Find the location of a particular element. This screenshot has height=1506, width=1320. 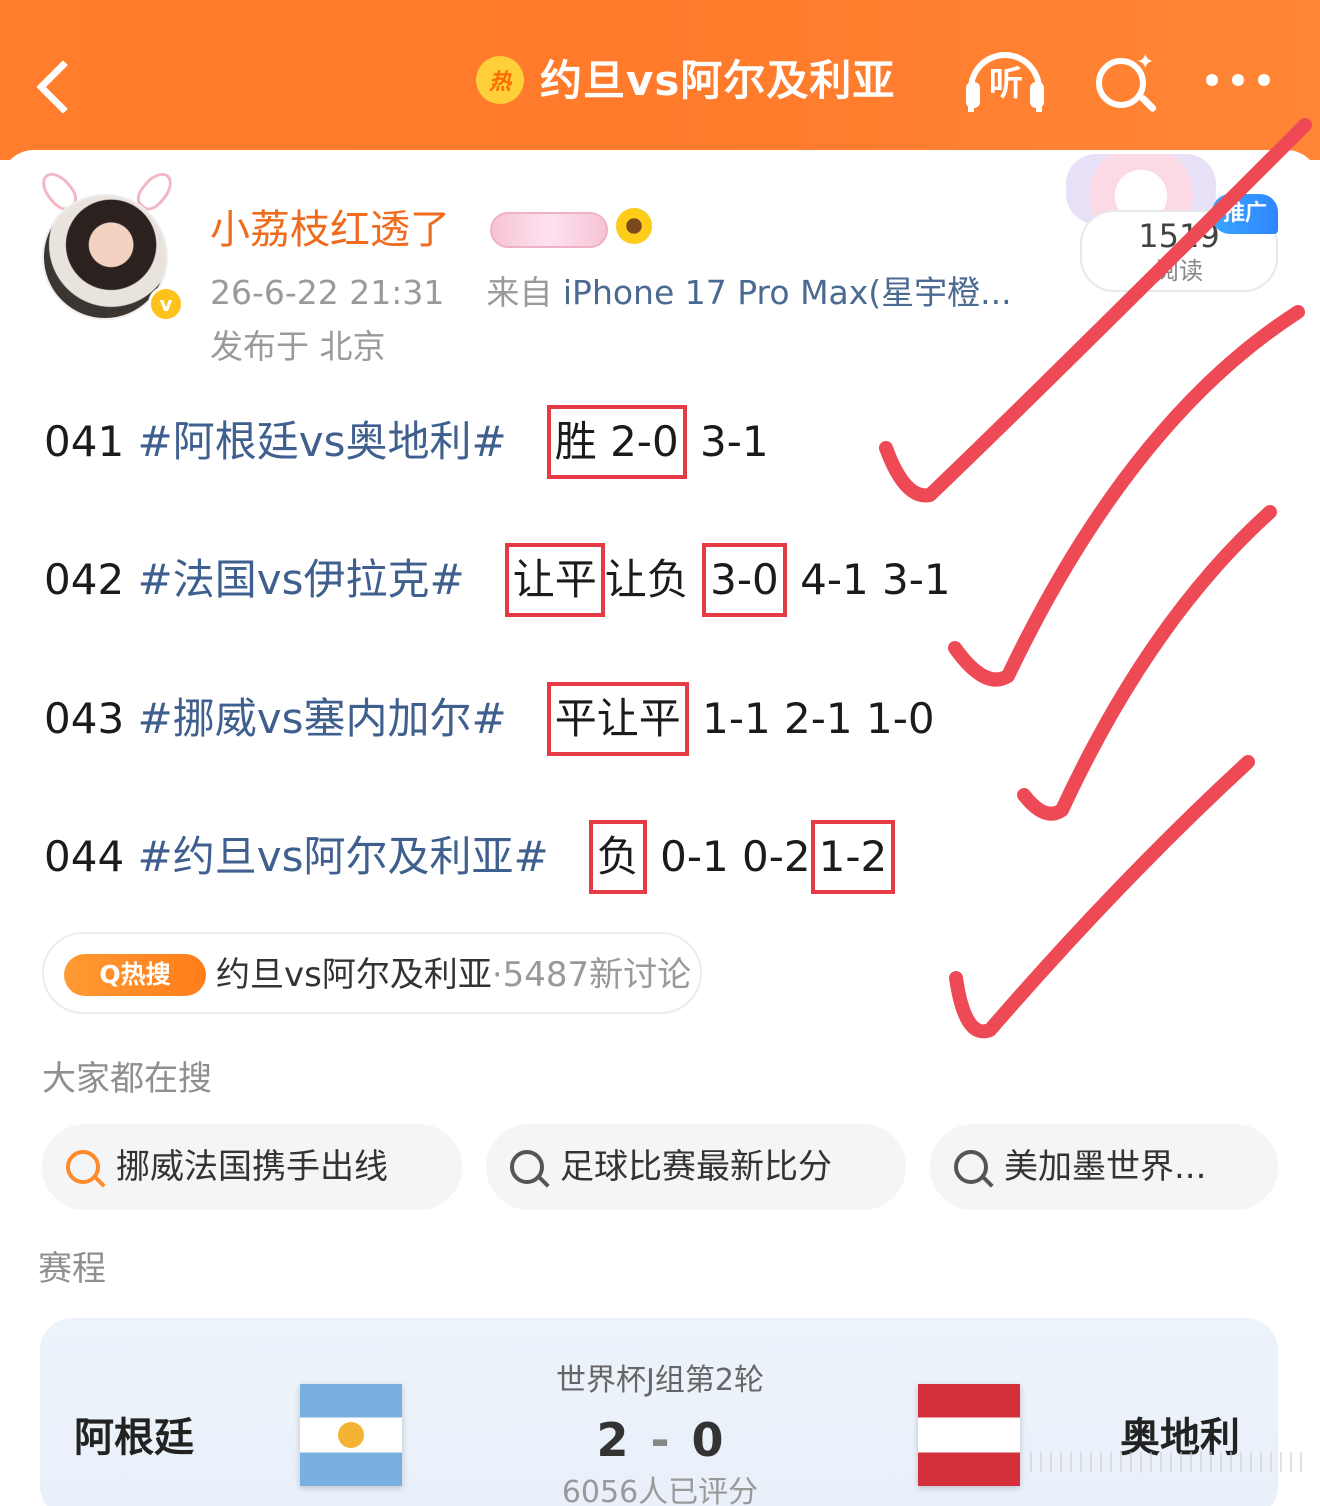

match-number: 042 is located at coordinates (84, 579).